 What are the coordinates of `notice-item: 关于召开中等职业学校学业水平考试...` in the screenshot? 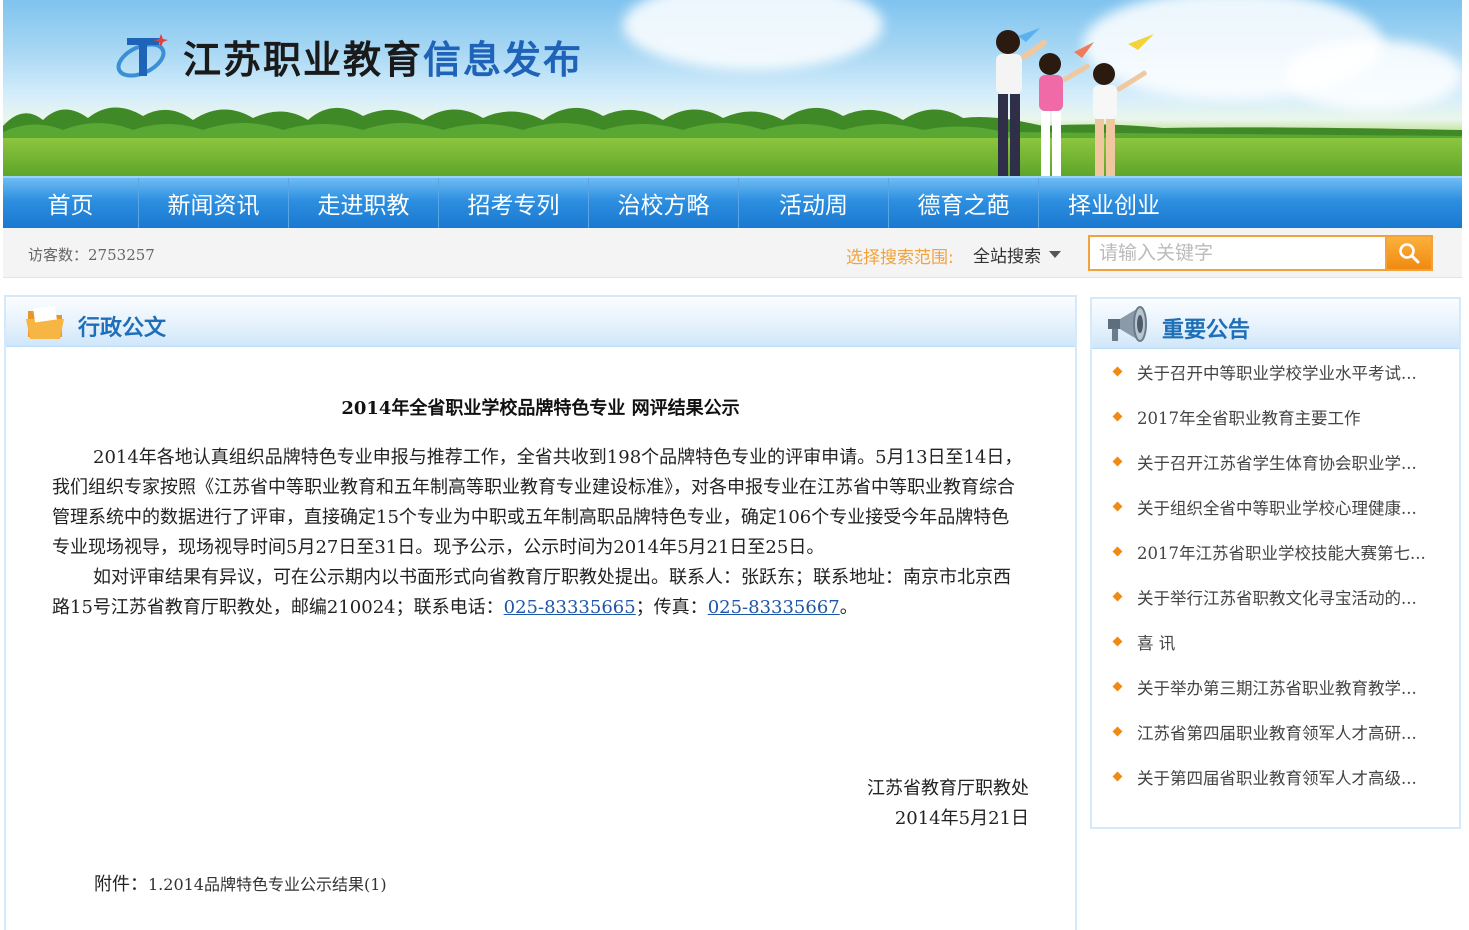 It's located at (1275, 371).